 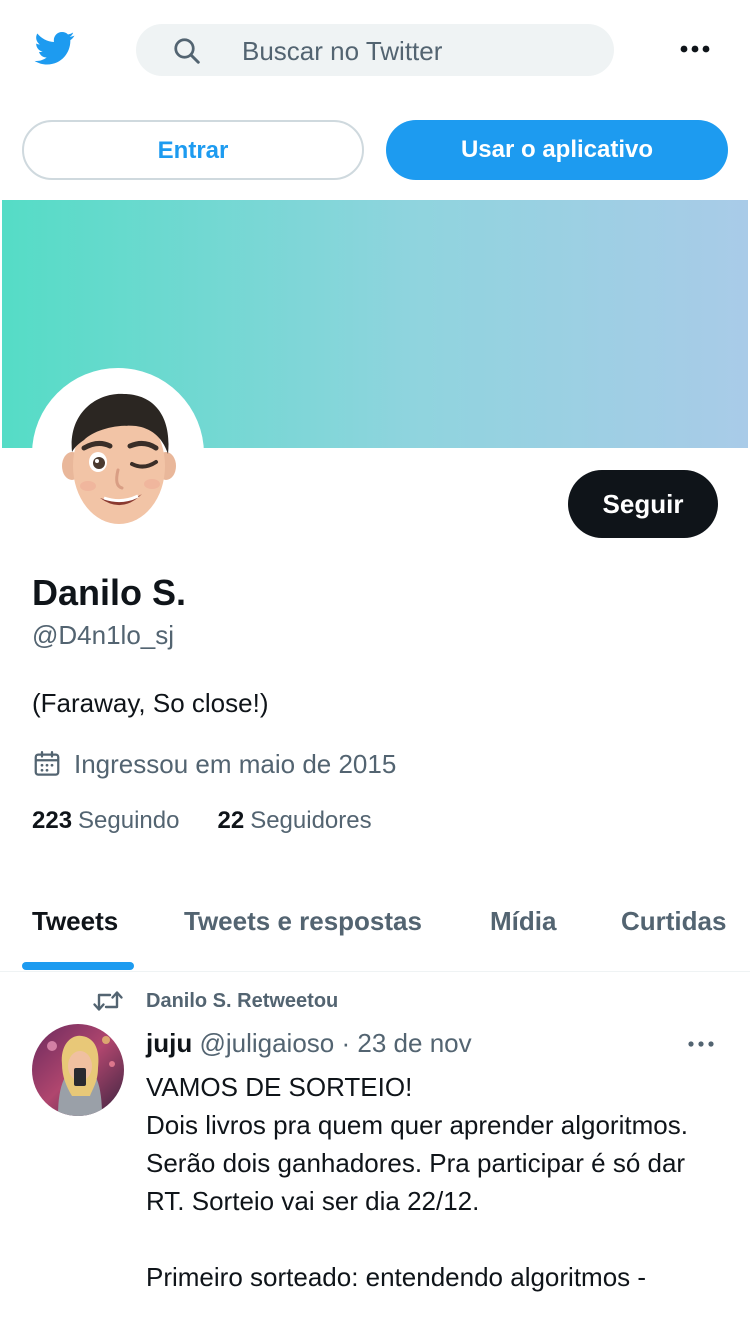 What do you see at coordinates (523, 921) in the screenshot?
I see `tab-media: Mídia` at bounding box center [523, 921].